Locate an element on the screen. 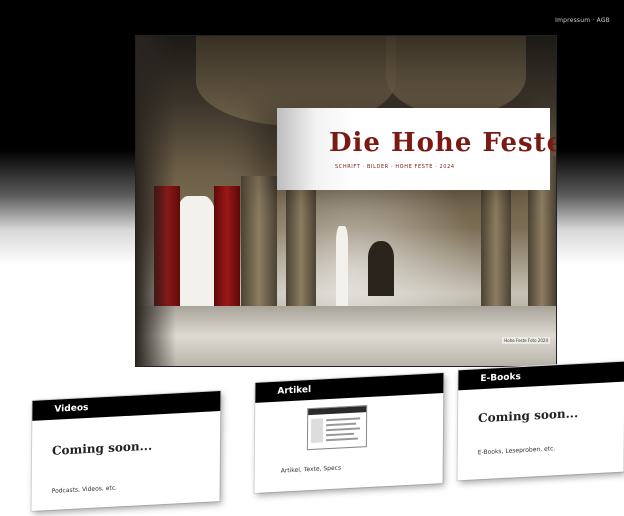  doorway is located at coordinates (381, 268).